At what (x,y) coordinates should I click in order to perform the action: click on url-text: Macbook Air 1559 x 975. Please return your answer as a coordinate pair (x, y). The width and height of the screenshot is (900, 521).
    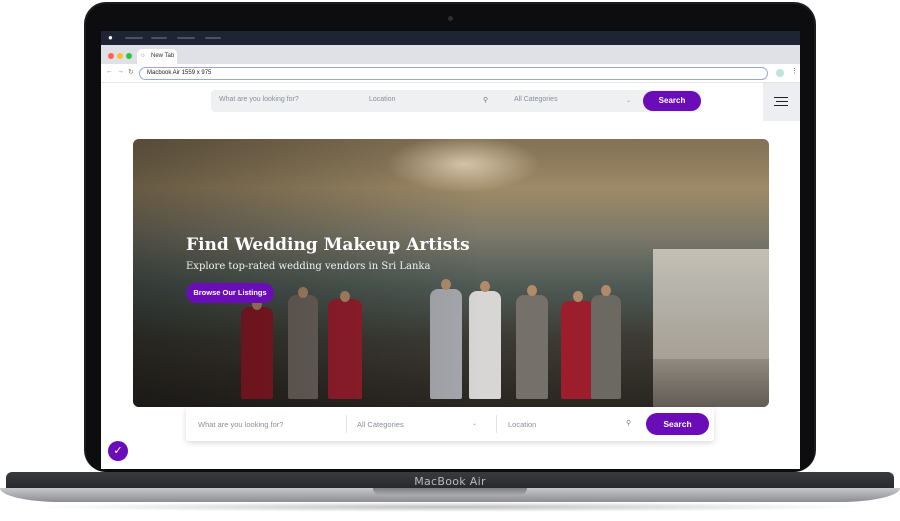
    Looking at the image, I should click on (179, 73).